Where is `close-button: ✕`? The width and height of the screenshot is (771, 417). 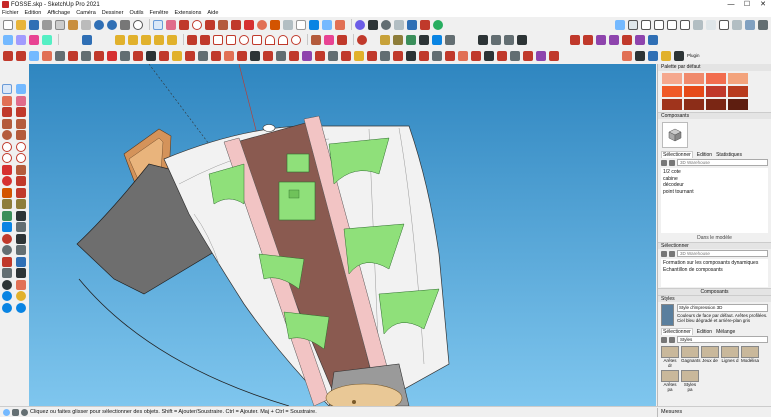
close-button: ✕ is located at coordinates (763, 4).